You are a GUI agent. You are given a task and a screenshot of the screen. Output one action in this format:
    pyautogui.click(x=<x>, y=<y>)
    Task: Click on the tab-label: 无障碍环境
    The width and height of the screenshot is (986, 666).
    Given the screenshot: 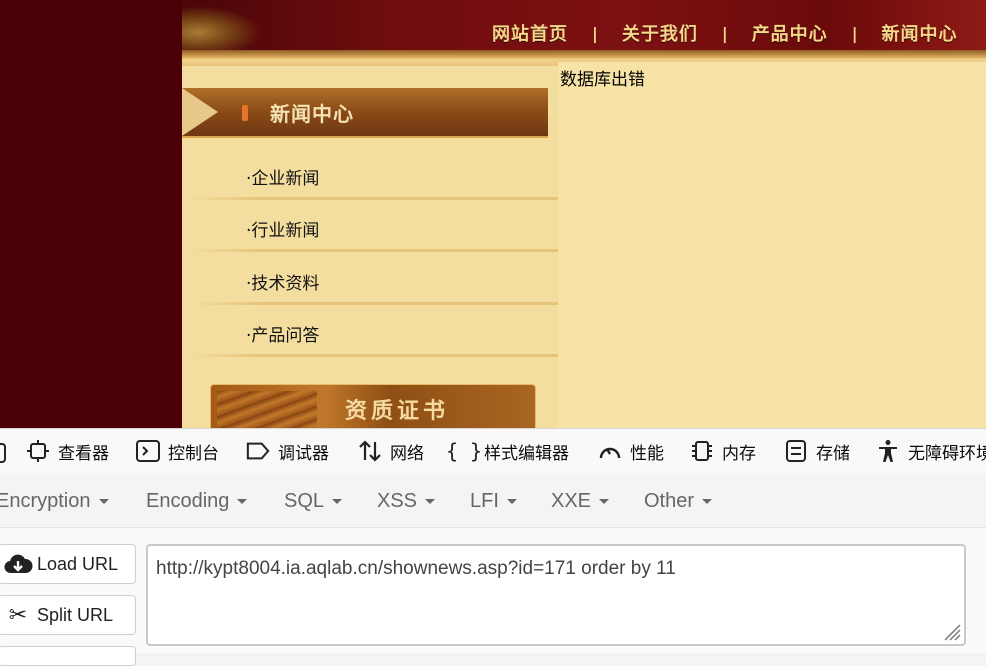 What is the action you would take?
    pyautogui.click(x=947, y=453)
    